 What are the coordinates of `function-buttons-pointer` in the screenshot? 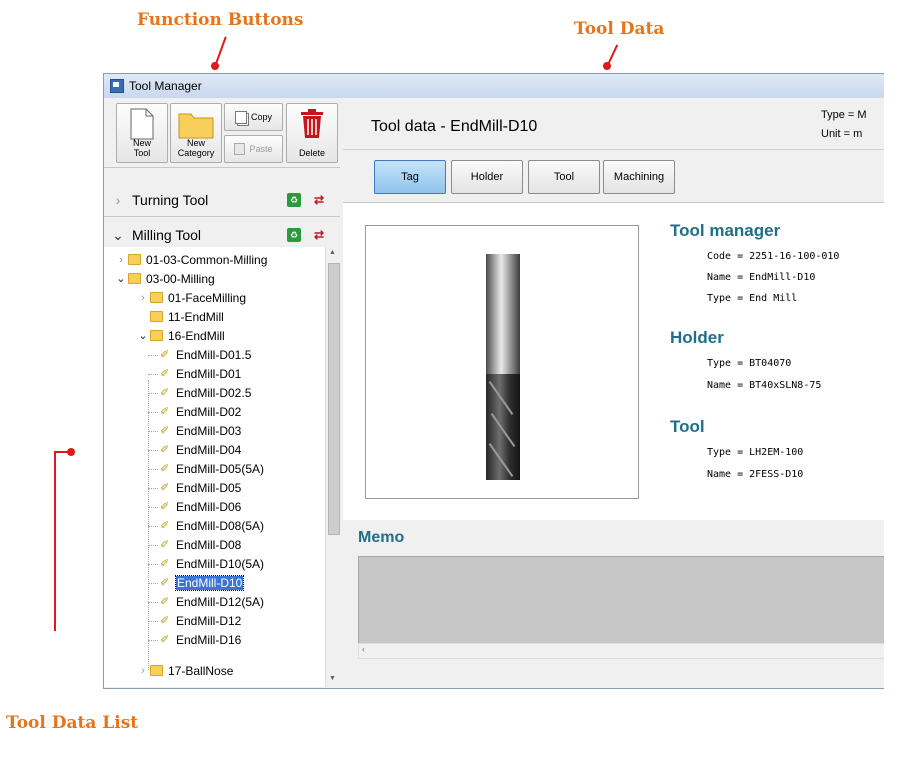 It's located at (221, 50).